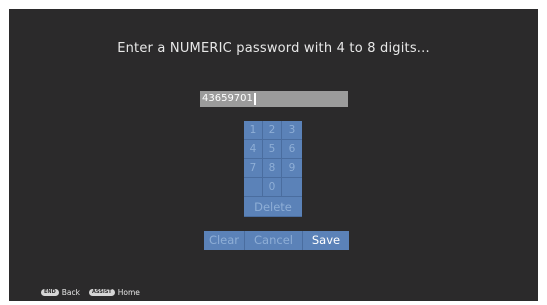  I want to click on key-6: 6, so click(292, 149).